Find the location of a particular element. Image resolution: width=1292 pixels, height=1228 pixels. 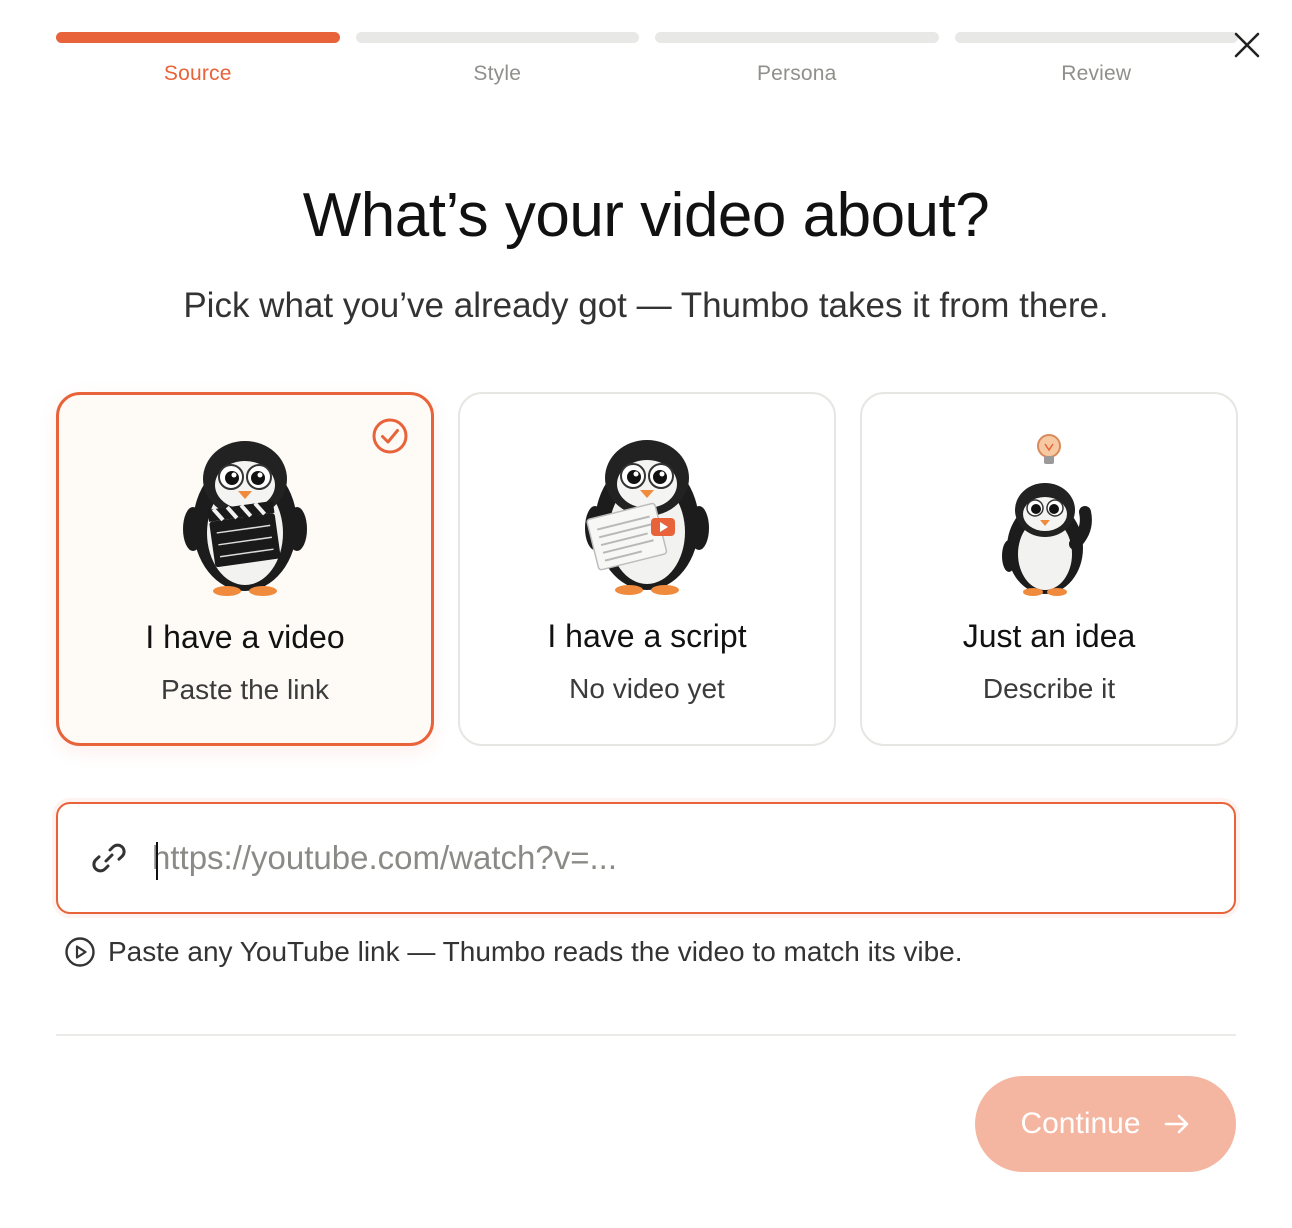

step-label: Style is located at coordinates (497, 73).